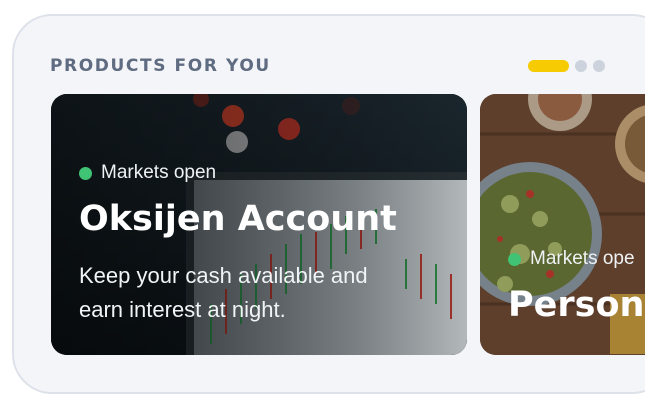 This screenshot has height=394, width=645. I want to click on market-status: Markets open, so click(147, 173).